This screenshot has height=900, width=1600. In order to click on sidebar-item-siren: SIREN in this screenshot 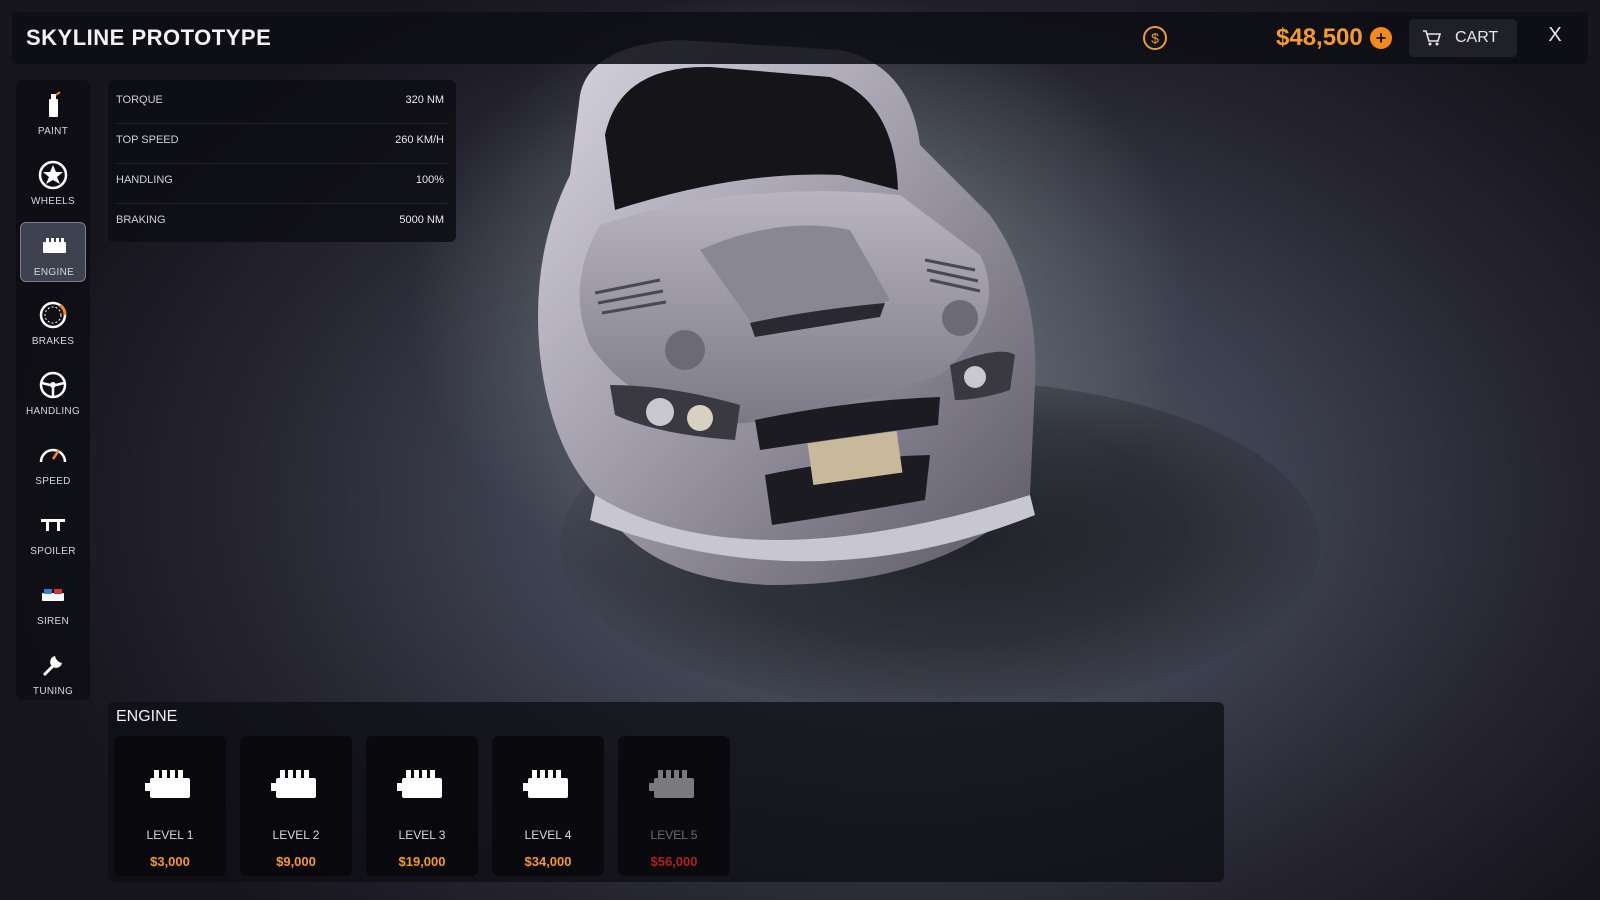, I will do `click(53, 602)`.